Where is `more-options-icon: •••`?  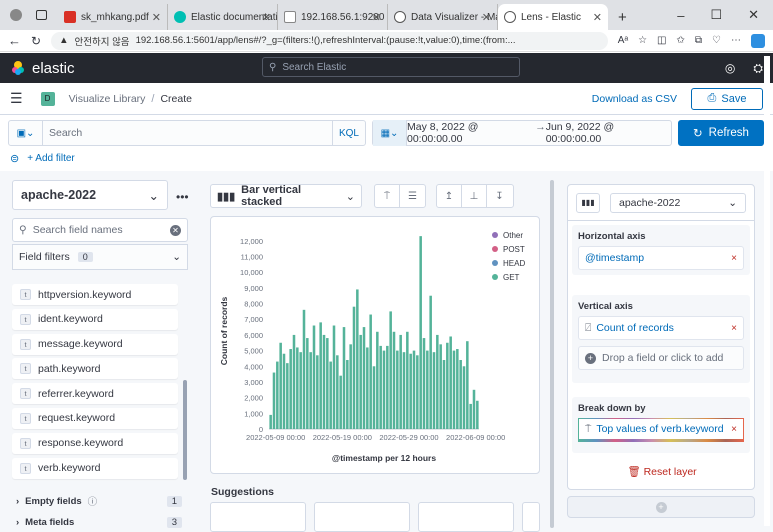 more-options-icon: ••• is located at coordinates (182, 197).